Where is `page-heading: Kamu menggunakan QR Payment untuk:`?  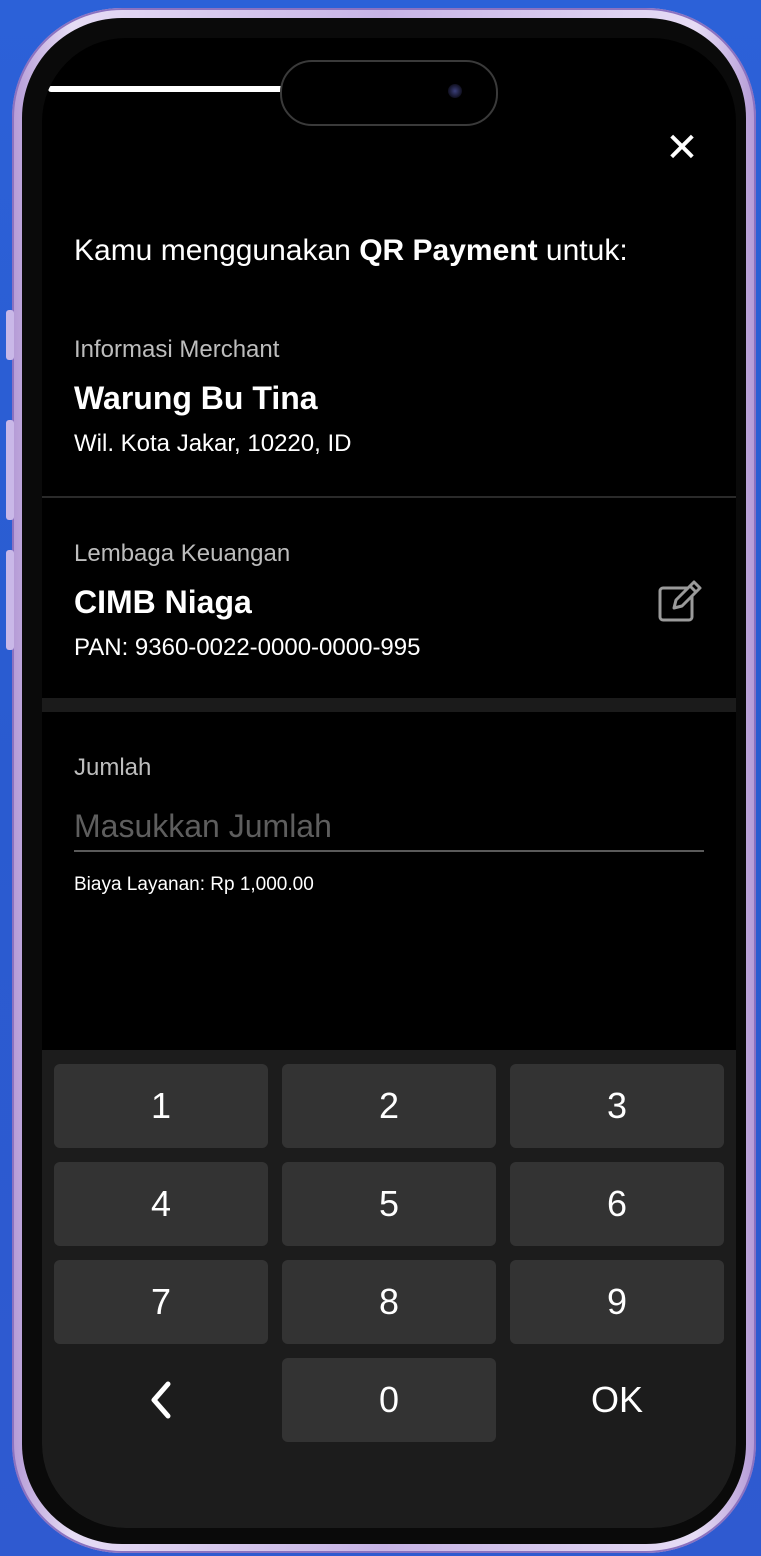 page-heading: Kamu menggunakan QR Payment untuk: is located at coordinates (351, 251).